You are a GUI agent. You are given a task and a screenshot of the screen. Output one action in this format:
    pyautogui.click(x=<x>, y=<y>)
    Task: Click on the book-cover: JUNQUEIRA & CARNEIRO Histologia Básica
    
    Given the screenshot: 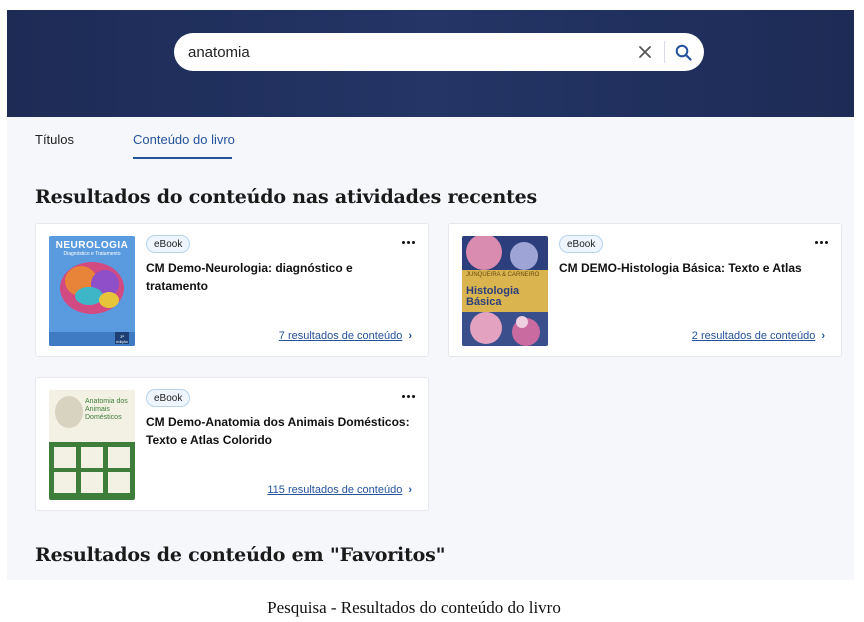 What is the action you would take?
    pyautogui.click(x=505, y=291)
    